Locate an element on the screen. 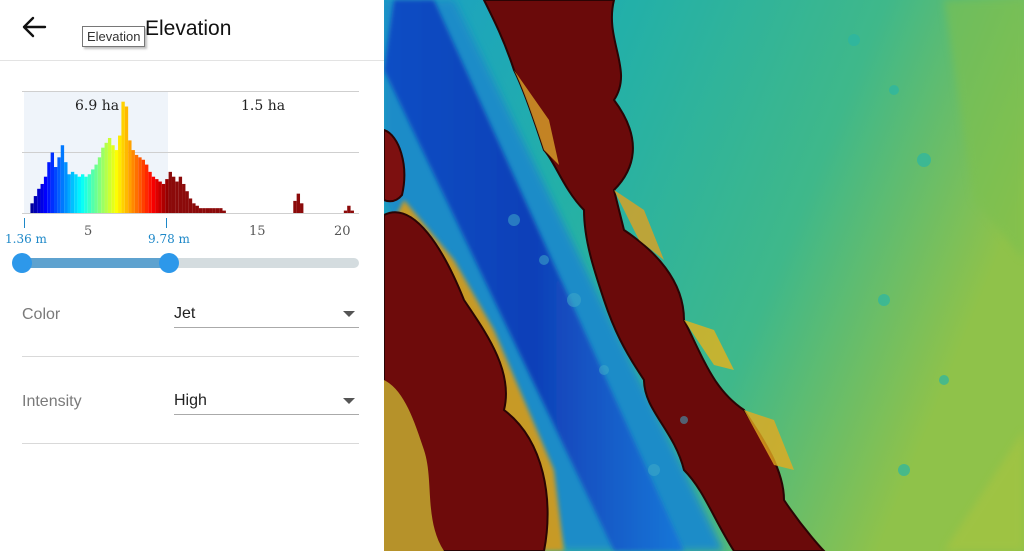 The height and width of the screenshot is (551, 1024). intensity-select: High is located at coordinates (266, 401).